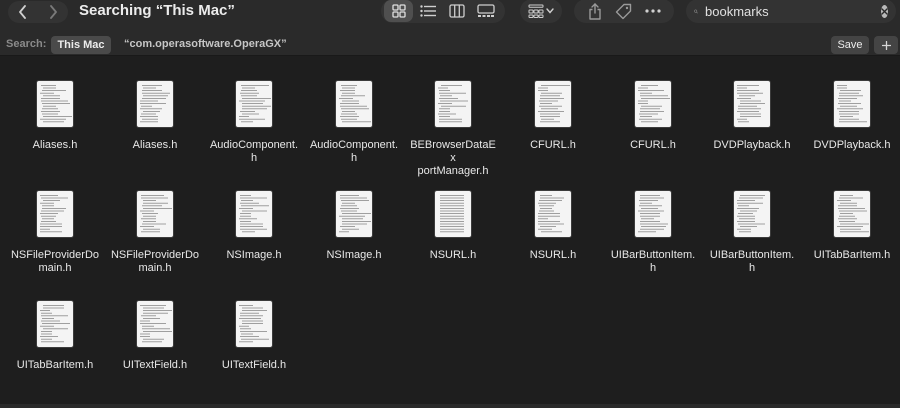 This screenshot has height=408, width=900. I want to click on group-by-button, so click(541, 11).